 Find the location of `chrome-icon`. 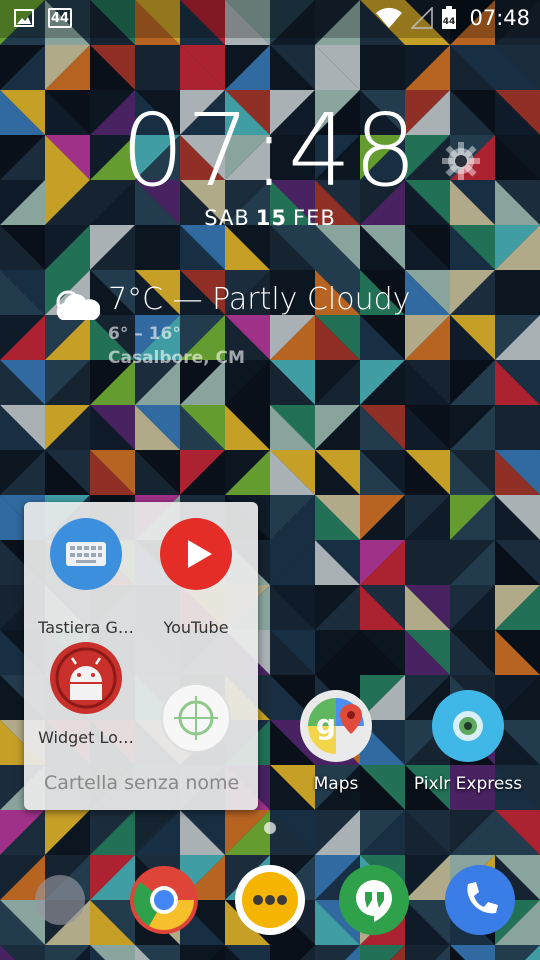

chrome-icon is located at coordinates (164, 900).